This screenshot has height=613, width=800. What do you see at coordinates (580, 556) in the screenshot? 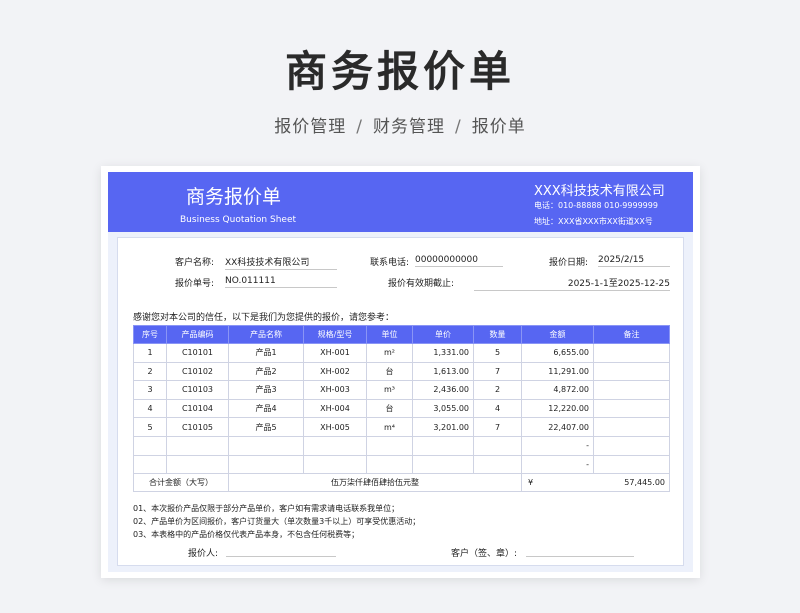
I see `customer-signature-field` at bounding box center [580, 556].